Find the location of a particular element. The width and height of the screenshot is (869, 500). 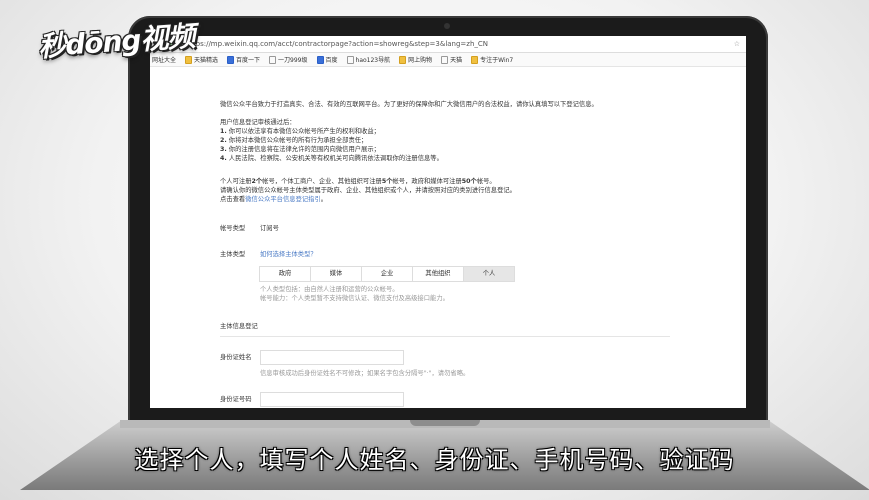

account-type-value: 订阅号 is located at coordinates (269, 228).